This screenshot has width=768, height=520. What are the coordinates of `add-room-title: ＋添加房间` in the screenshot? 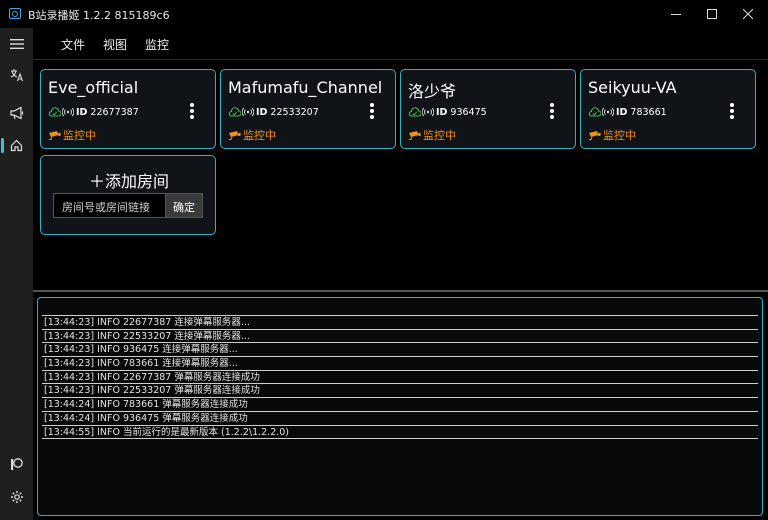 It's located at (128, 181).